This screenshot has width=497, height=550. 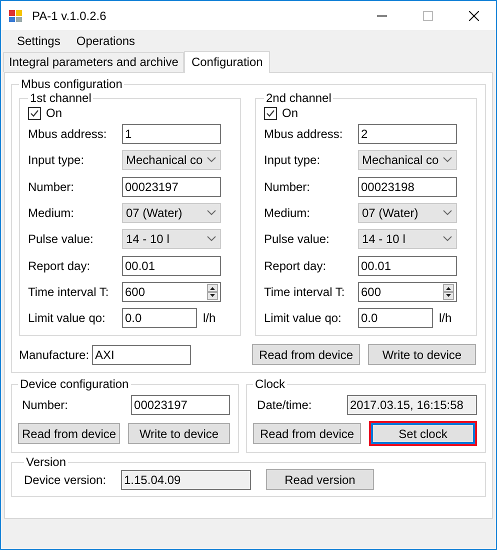 What do you see at coordinates (46, 462) in the screenshot?
I see `group-title: Version` at bounding box center [46, 462].